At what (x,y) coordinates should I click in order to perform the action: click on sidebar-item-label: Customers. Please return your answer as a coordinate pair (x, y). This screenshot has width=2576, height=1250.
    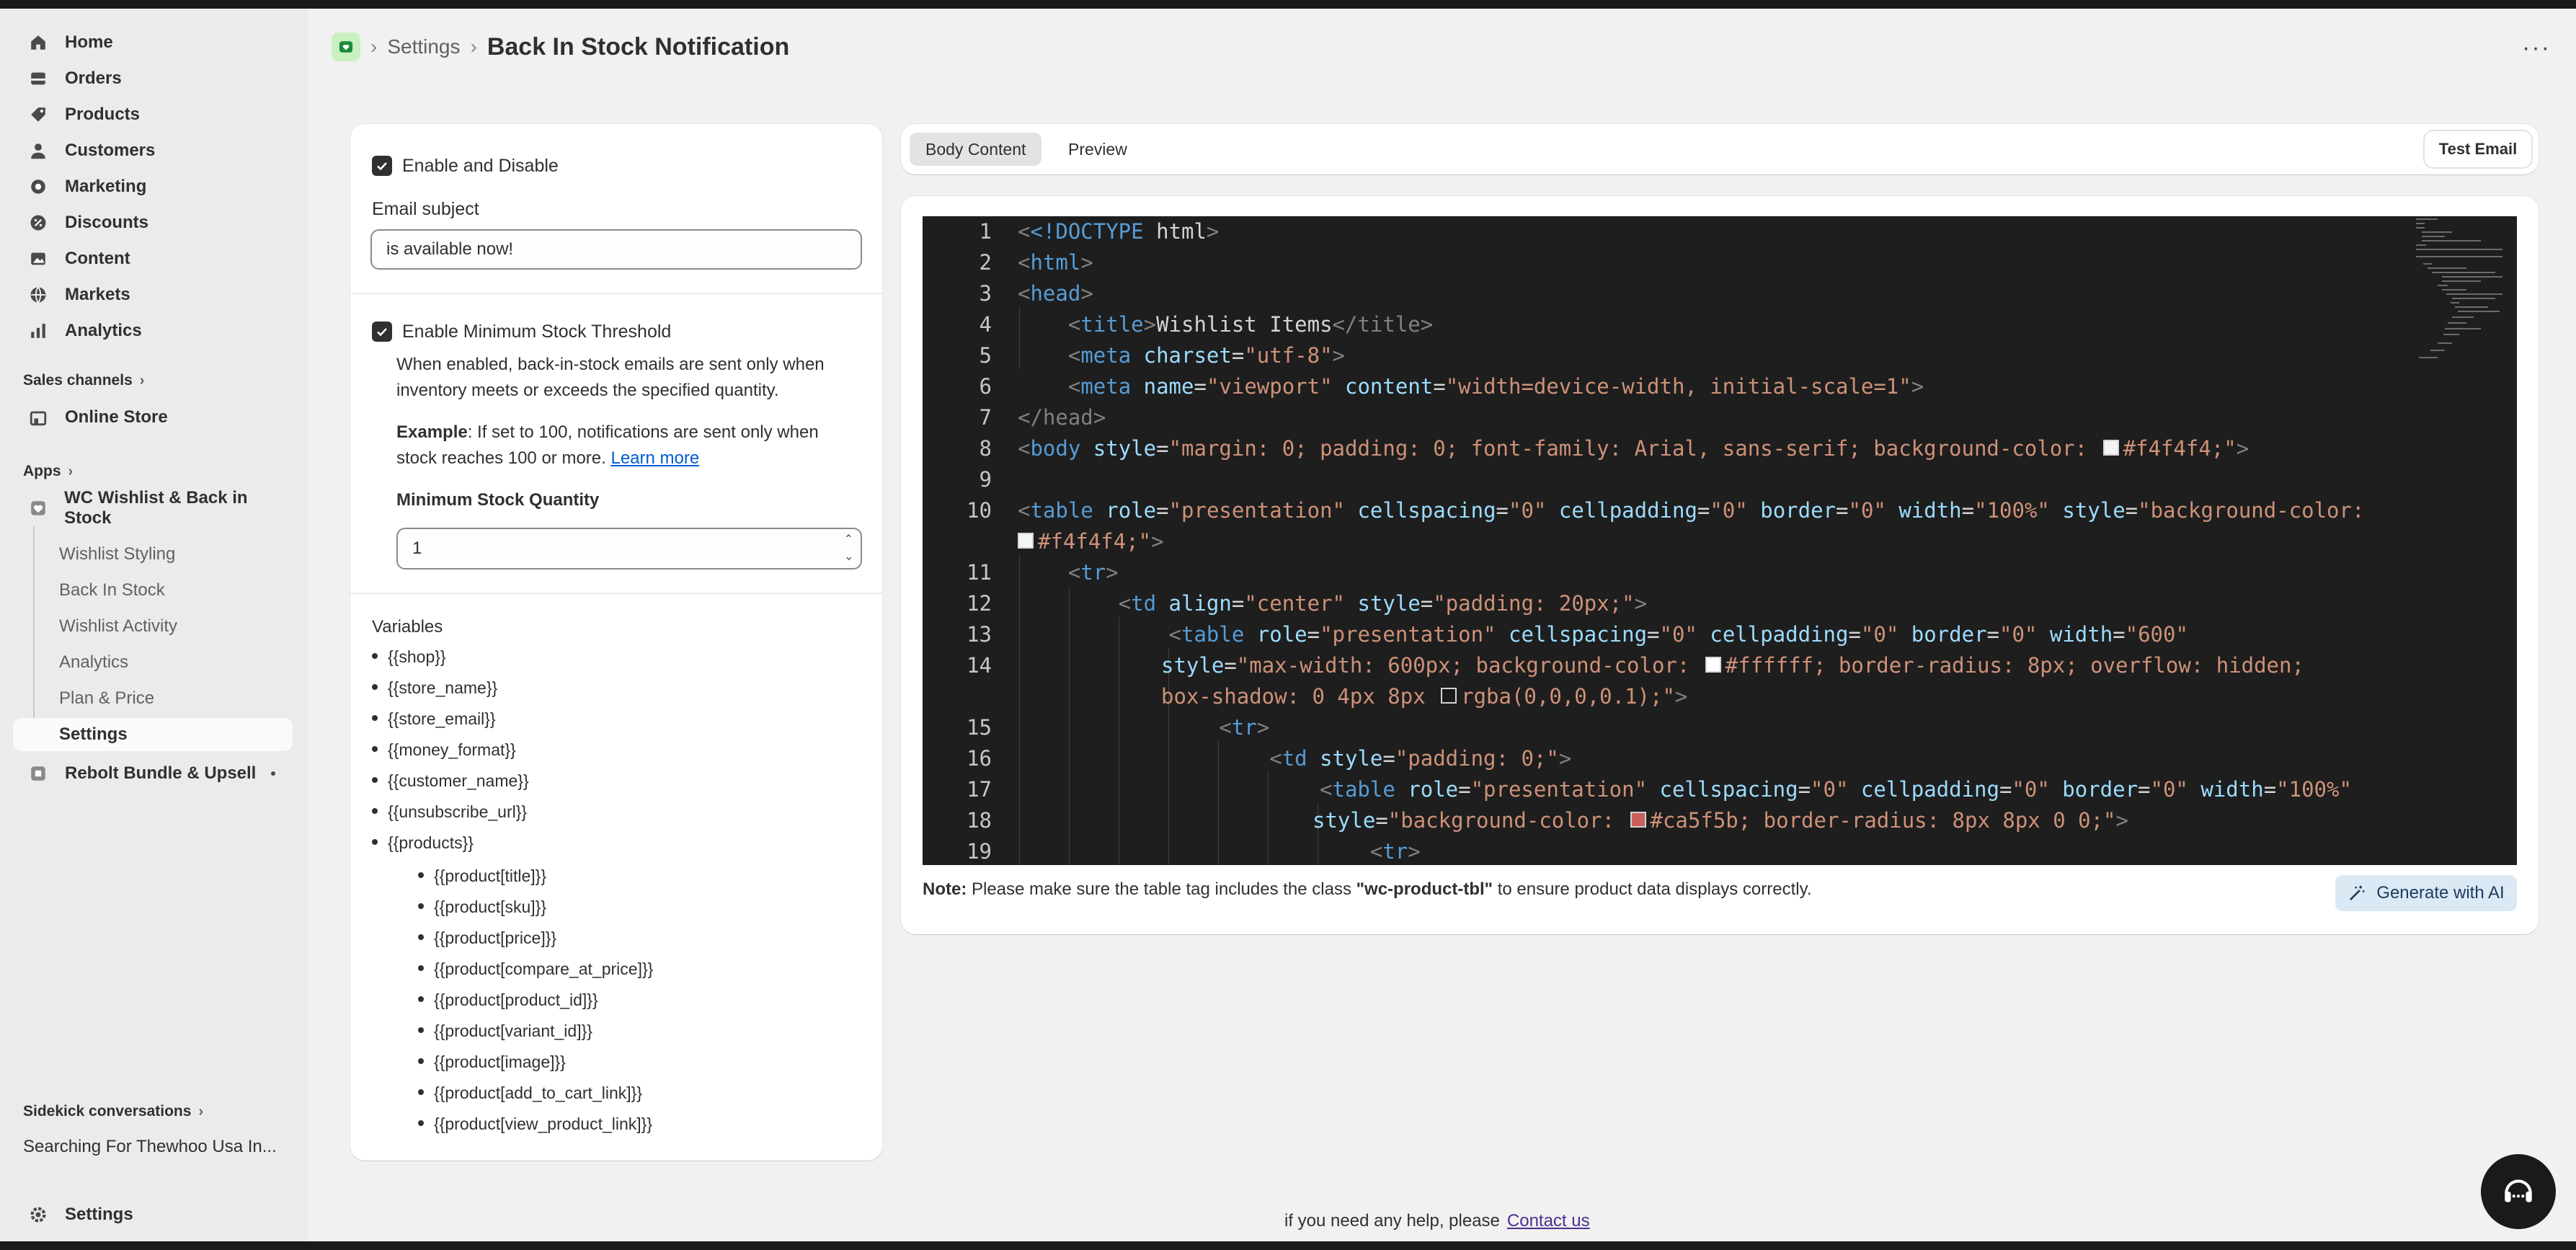
    Looking at the image, I should click on (111, 150).